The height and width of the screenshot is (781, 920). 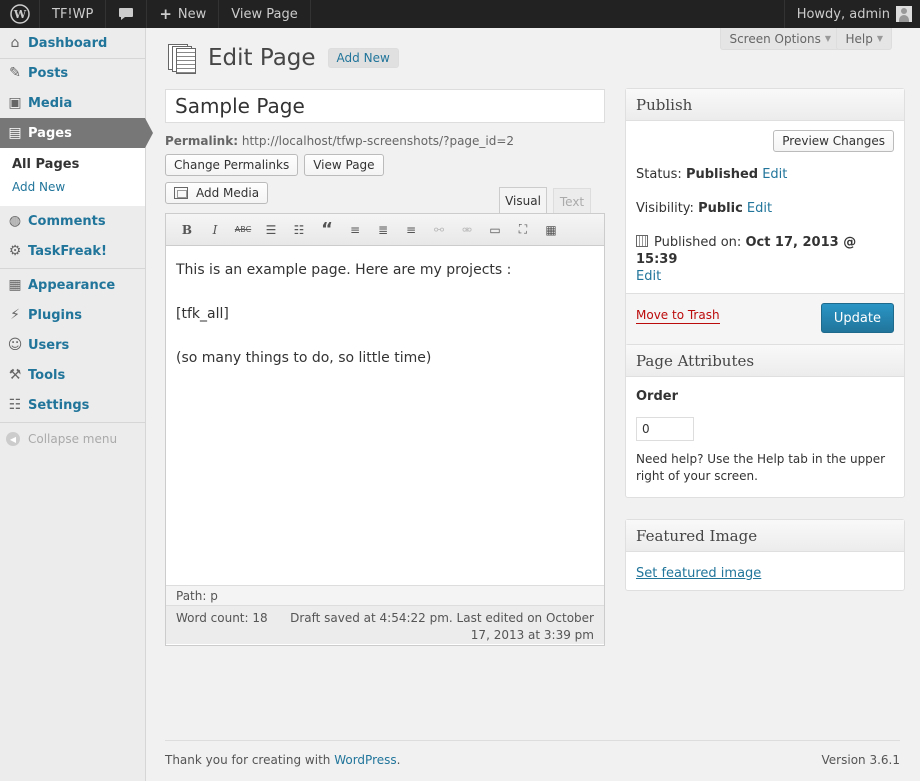 What do you see at coordinates (678, 316) in the screenshot?
I see `move-to-trash-link: Move to Trash` at bounding box center [678, 316].